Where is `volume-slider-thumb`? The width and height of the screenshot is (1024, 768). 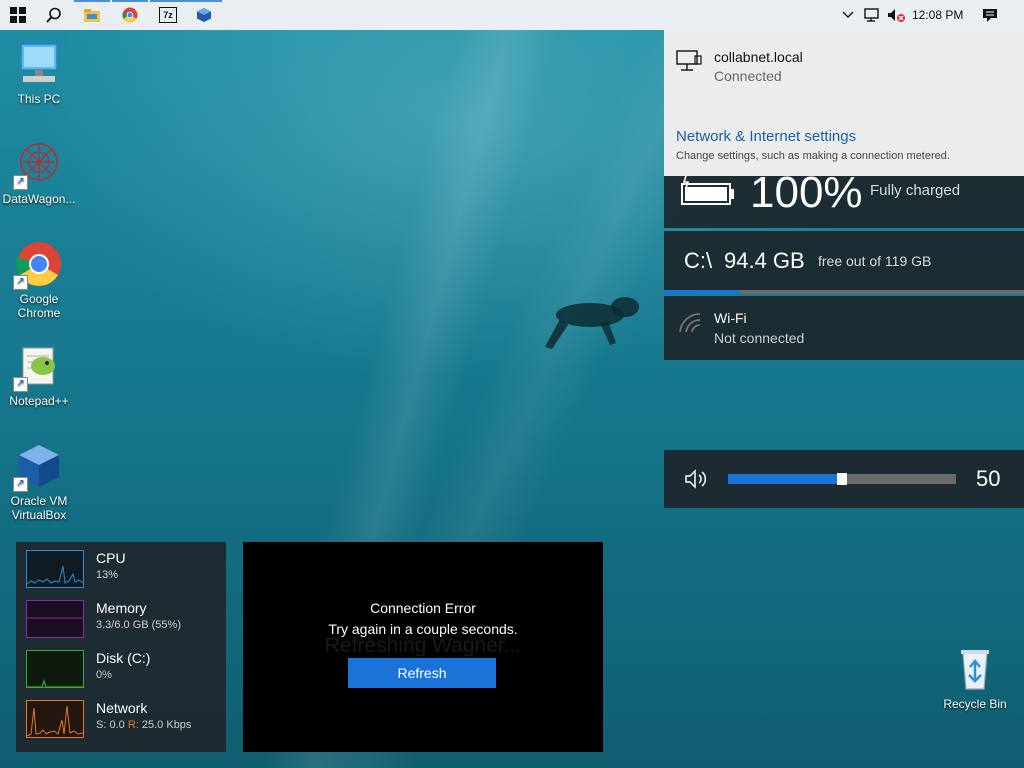 volume-slider-thumb is located at coordinates (842, 479).